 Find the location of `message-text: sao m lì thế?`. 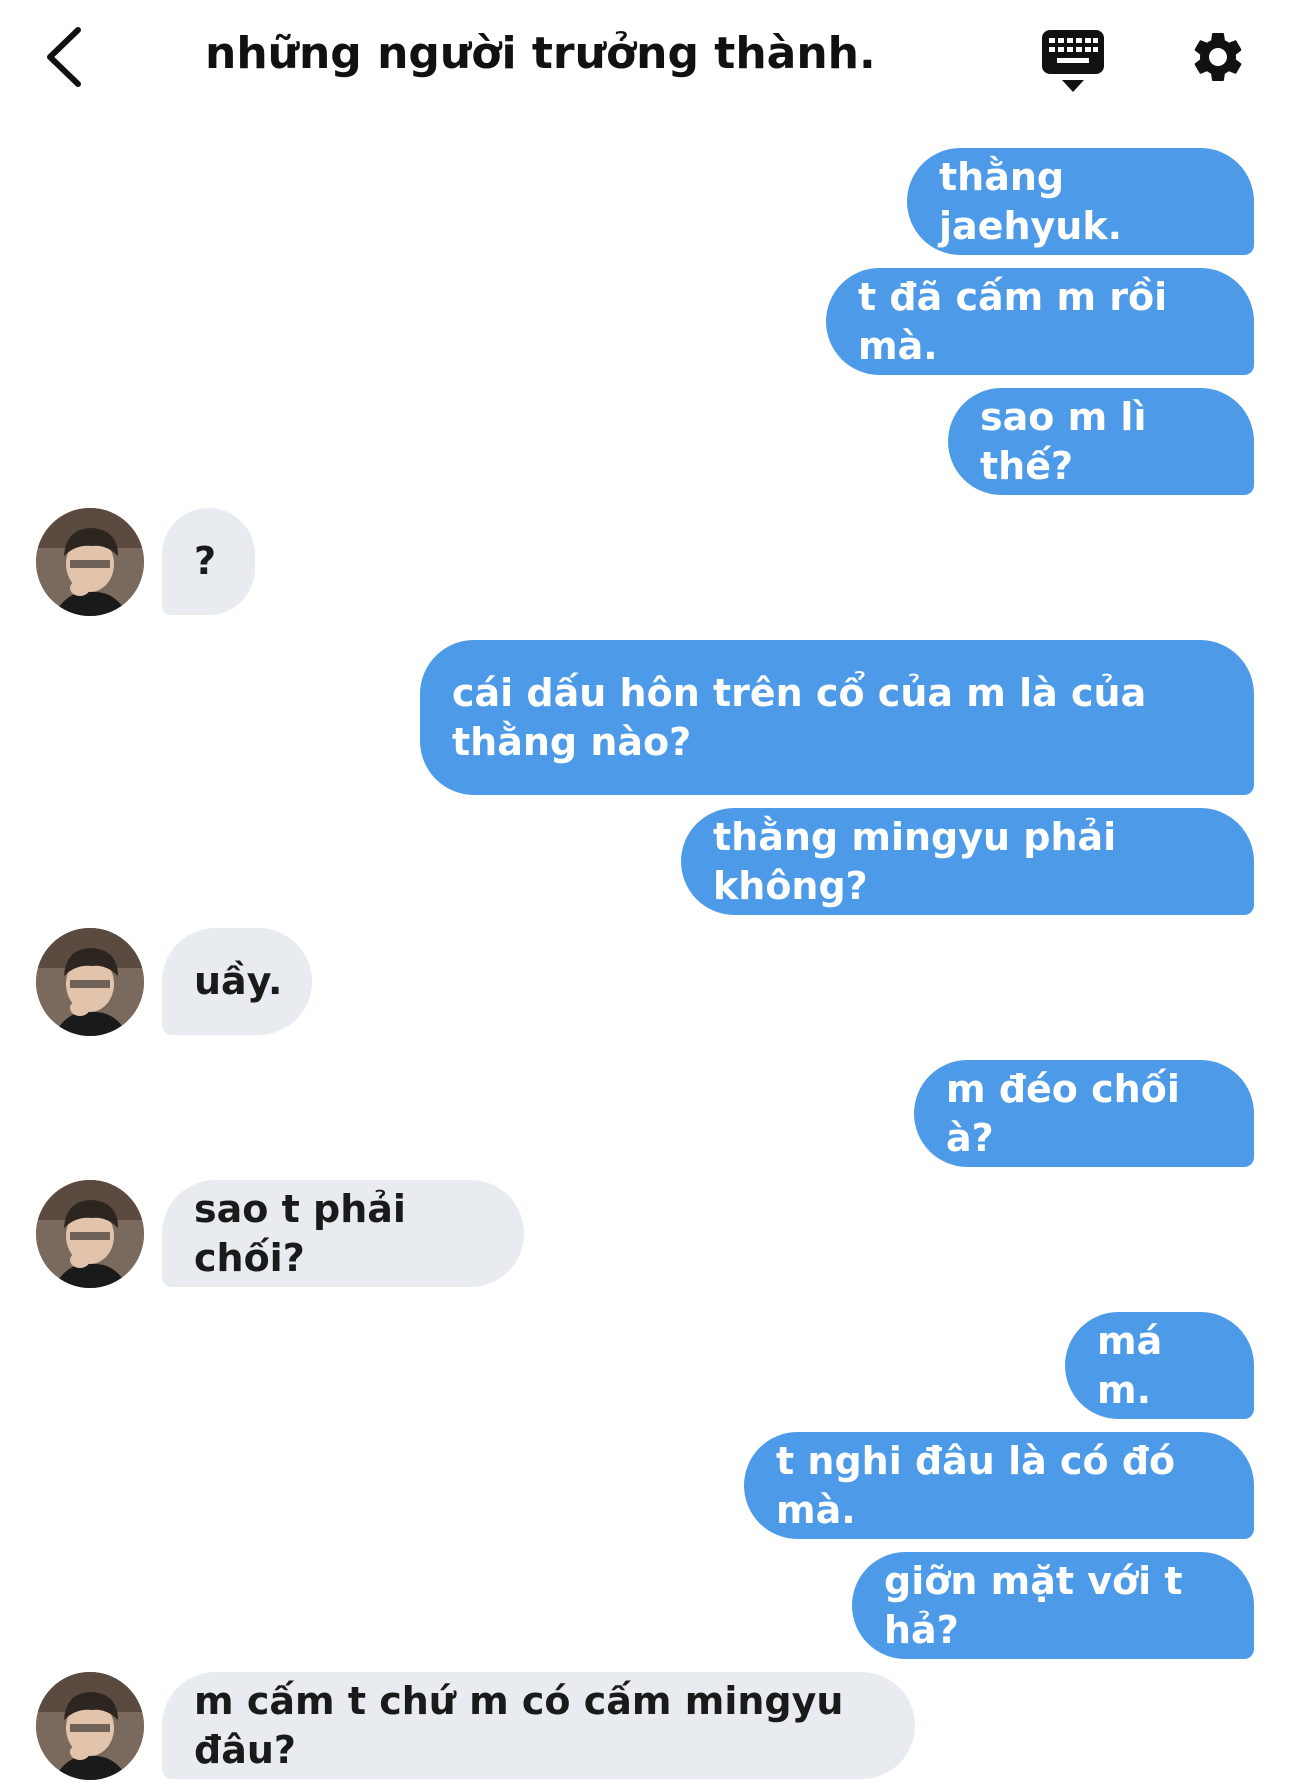

message-text: sao m lì thế? is located at coordinates (1063, 441).